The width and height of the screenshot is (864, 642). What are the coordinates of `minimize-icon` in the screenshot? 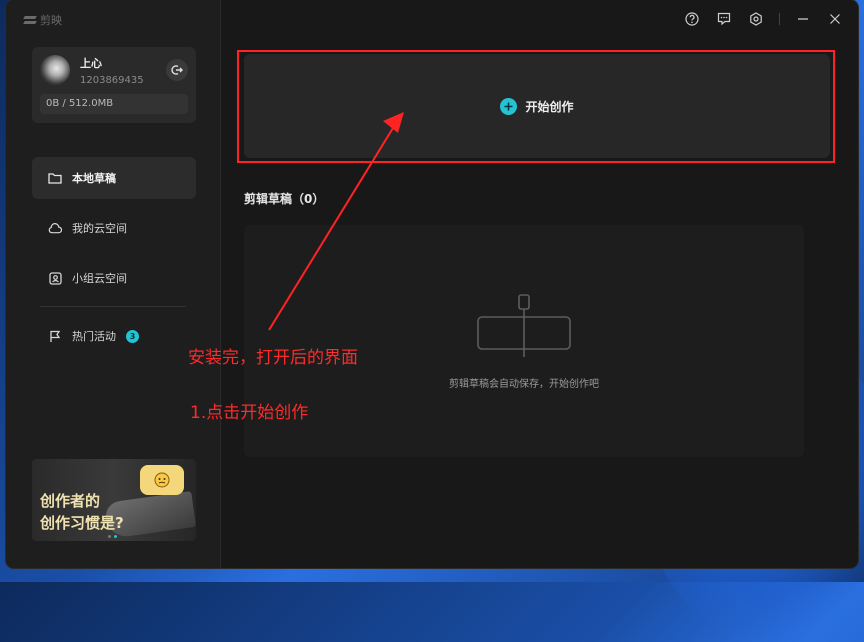 It's located at (803, 19).